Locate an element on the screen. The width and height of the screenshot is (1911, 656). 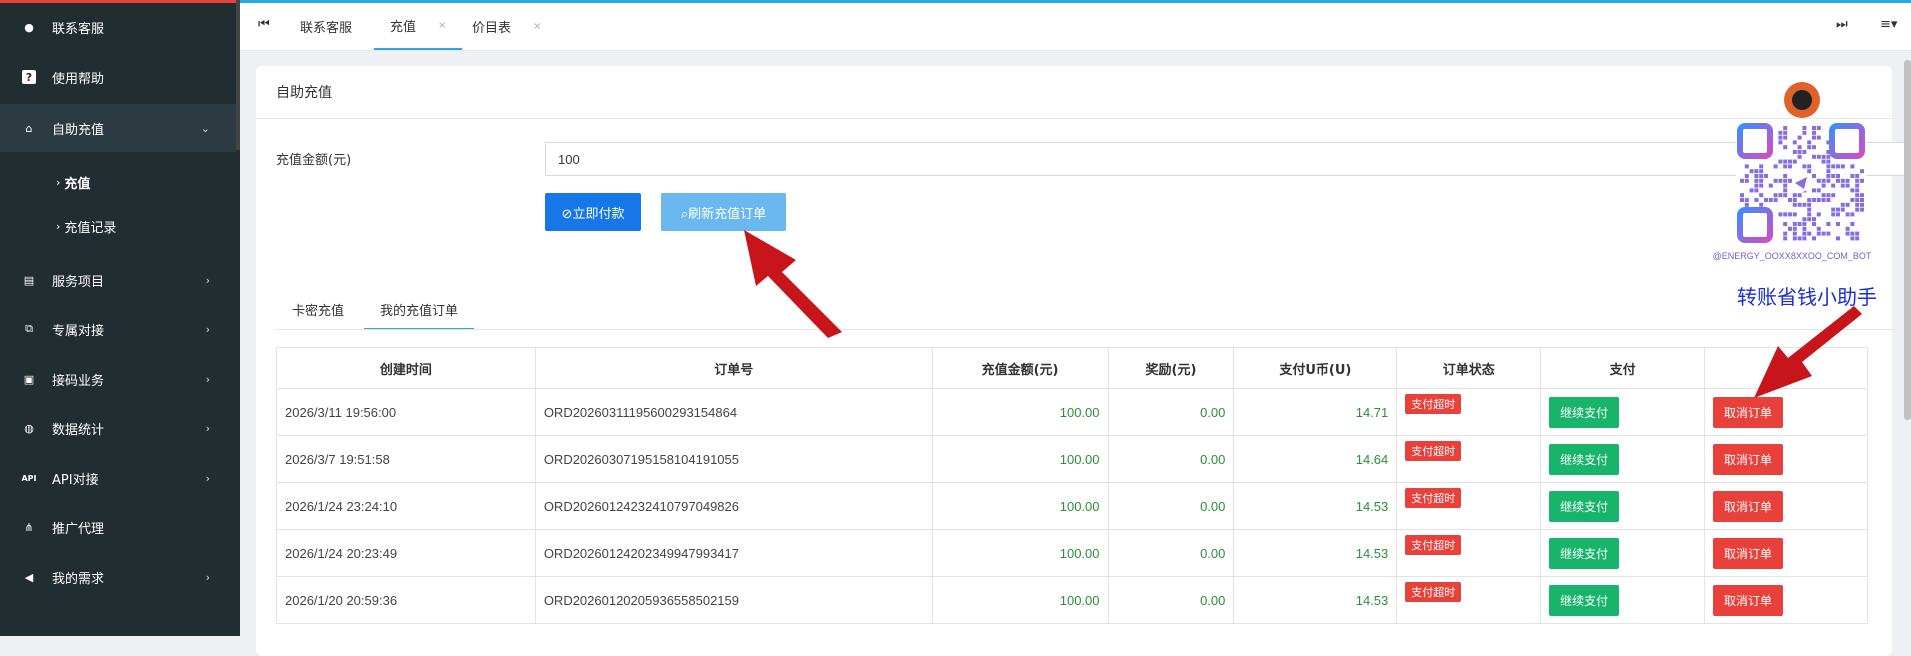
sidebar-item-promotion: ⋔ 推广代理 is located at coordinates (118, 527).